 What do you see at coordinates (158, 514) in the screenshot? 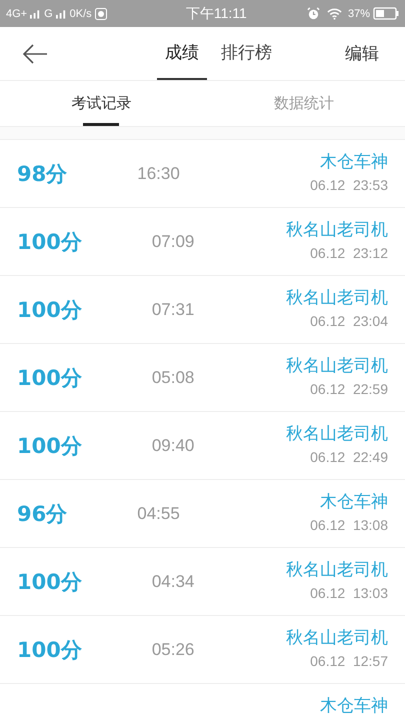
I see `duration: 04:55` at bounding box center [158, 514].